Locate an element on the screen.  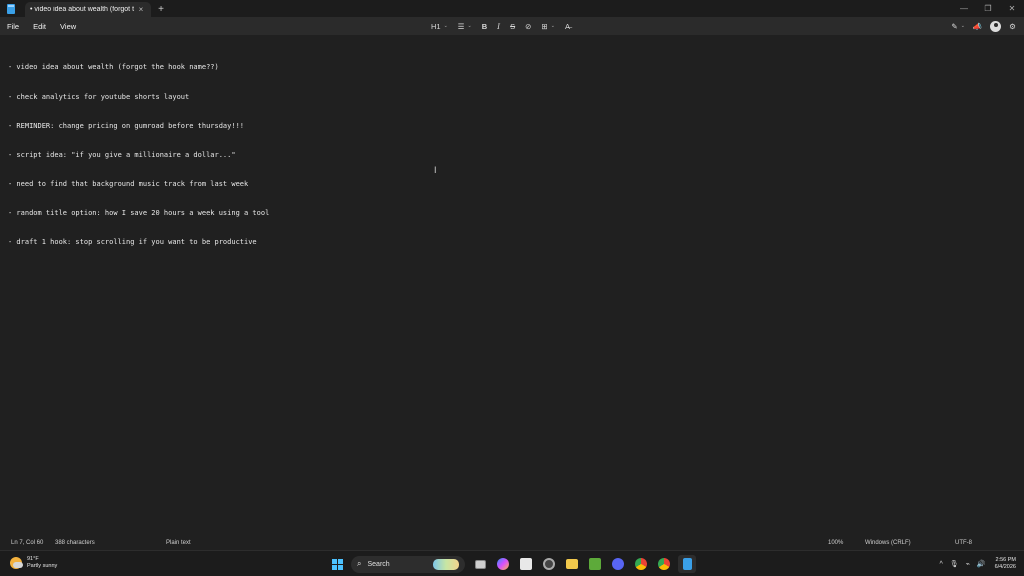
notifications-button: 📣 is located at coordinates (977, 26).